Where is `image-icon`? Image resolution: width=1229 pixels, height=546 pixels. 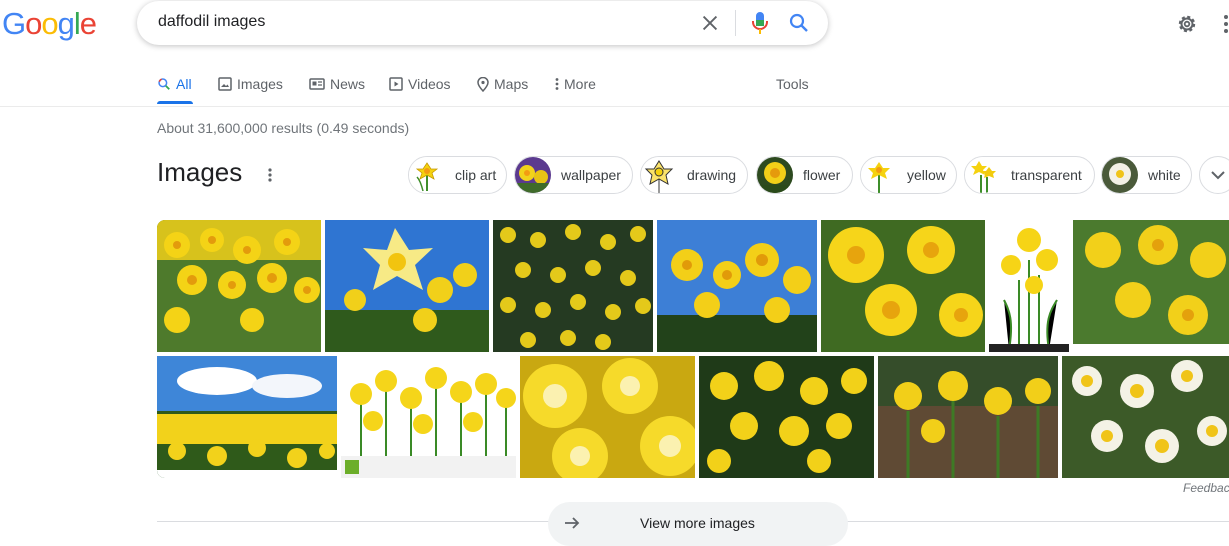
image-icon is located at coordinates (225, 84).